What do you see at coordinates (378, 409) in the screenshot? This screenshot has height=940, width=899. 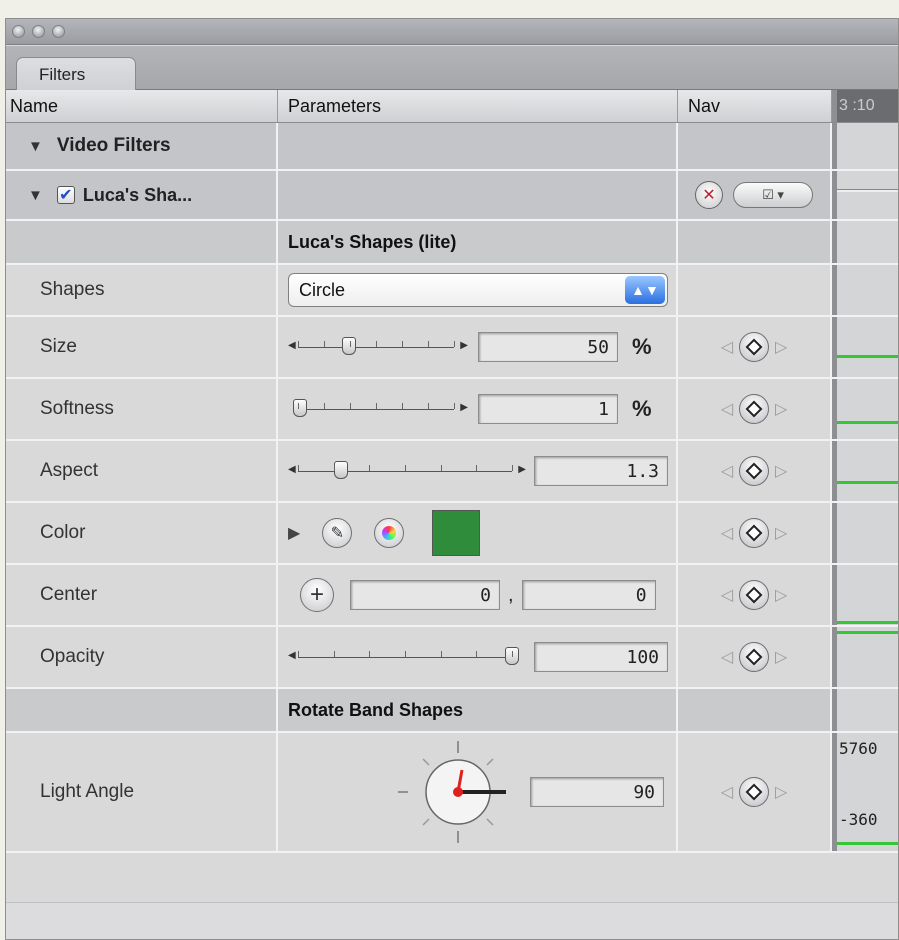 I see `softness-slider: ▶` at bounding box center [378, 409].